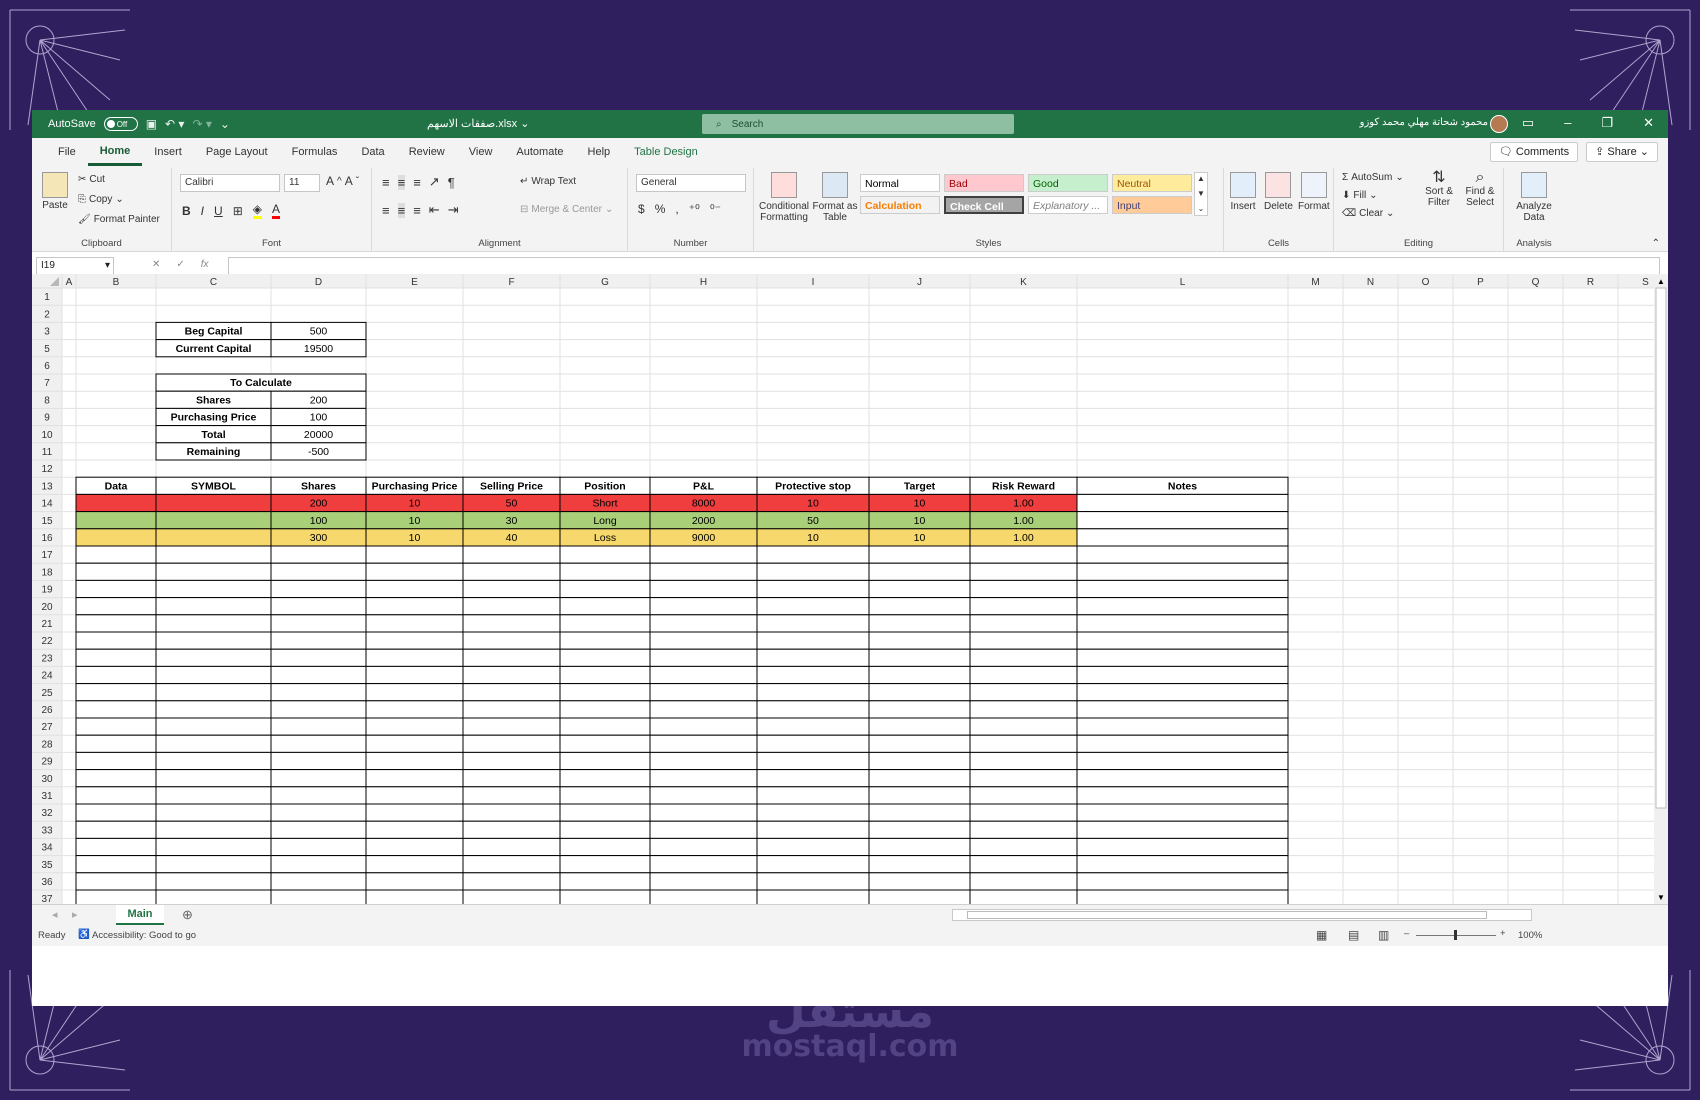  Describe the element at coordinates (187, 915) in the screenshot. I see `add-sheet-icon: ⊕` at that location.